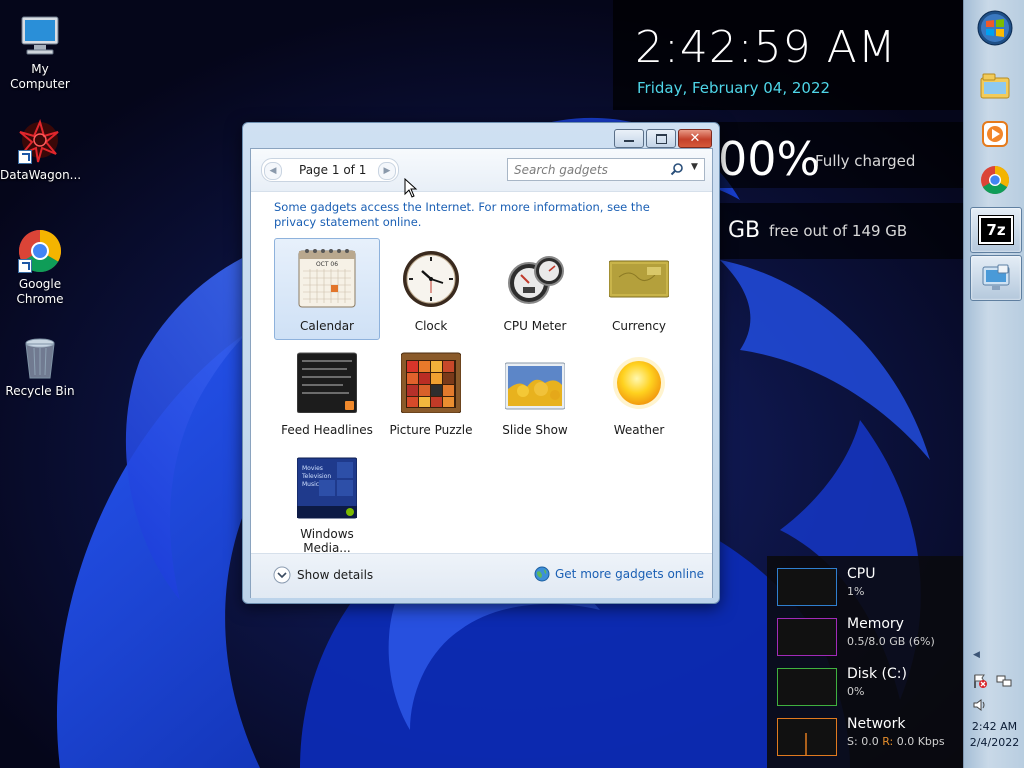  I want to click on gadget-feed-headlines: Feed Headlines, so click(327, 393).